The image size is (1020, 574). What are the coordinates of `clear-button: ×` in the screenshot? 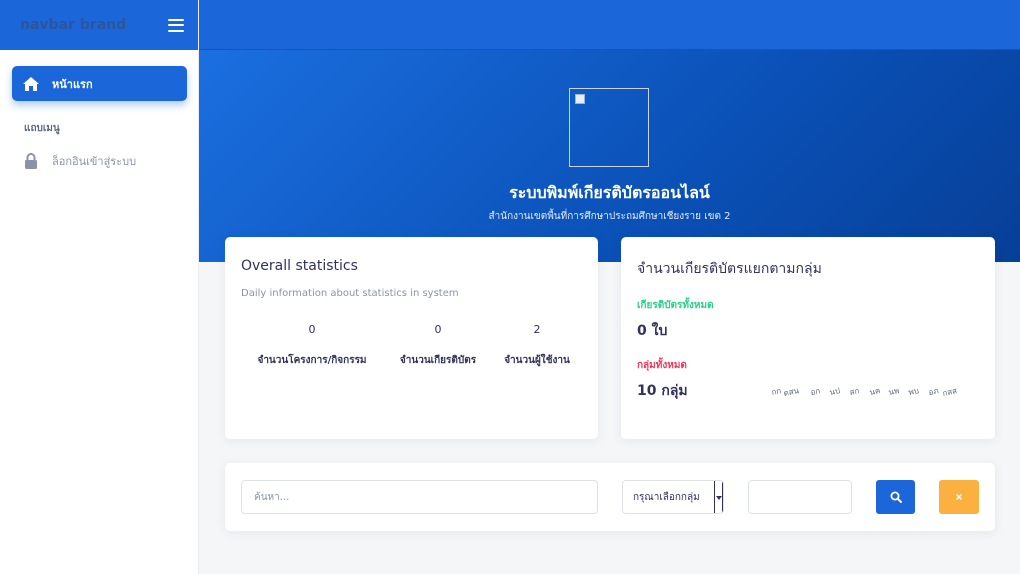 It's located at (959, 497).